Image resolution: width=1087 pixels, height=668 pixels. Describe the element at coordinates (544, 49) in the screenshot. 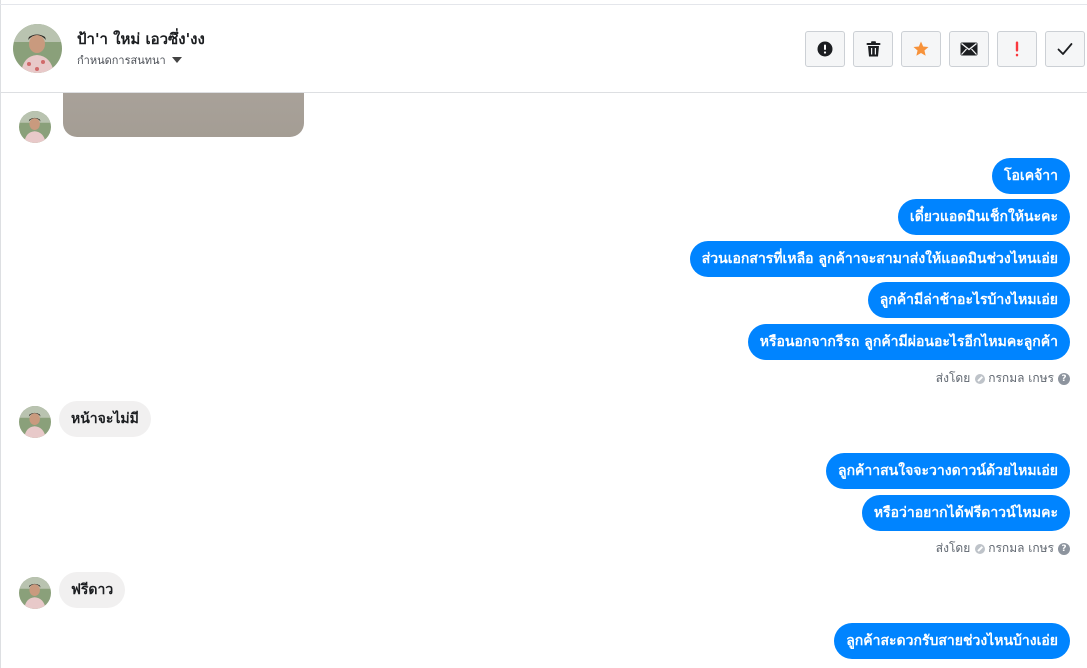

I see `conversation-header: ป้า'า ใหม่ เอวซึ่ง'งง กำหนดการสนทนา` at that location.